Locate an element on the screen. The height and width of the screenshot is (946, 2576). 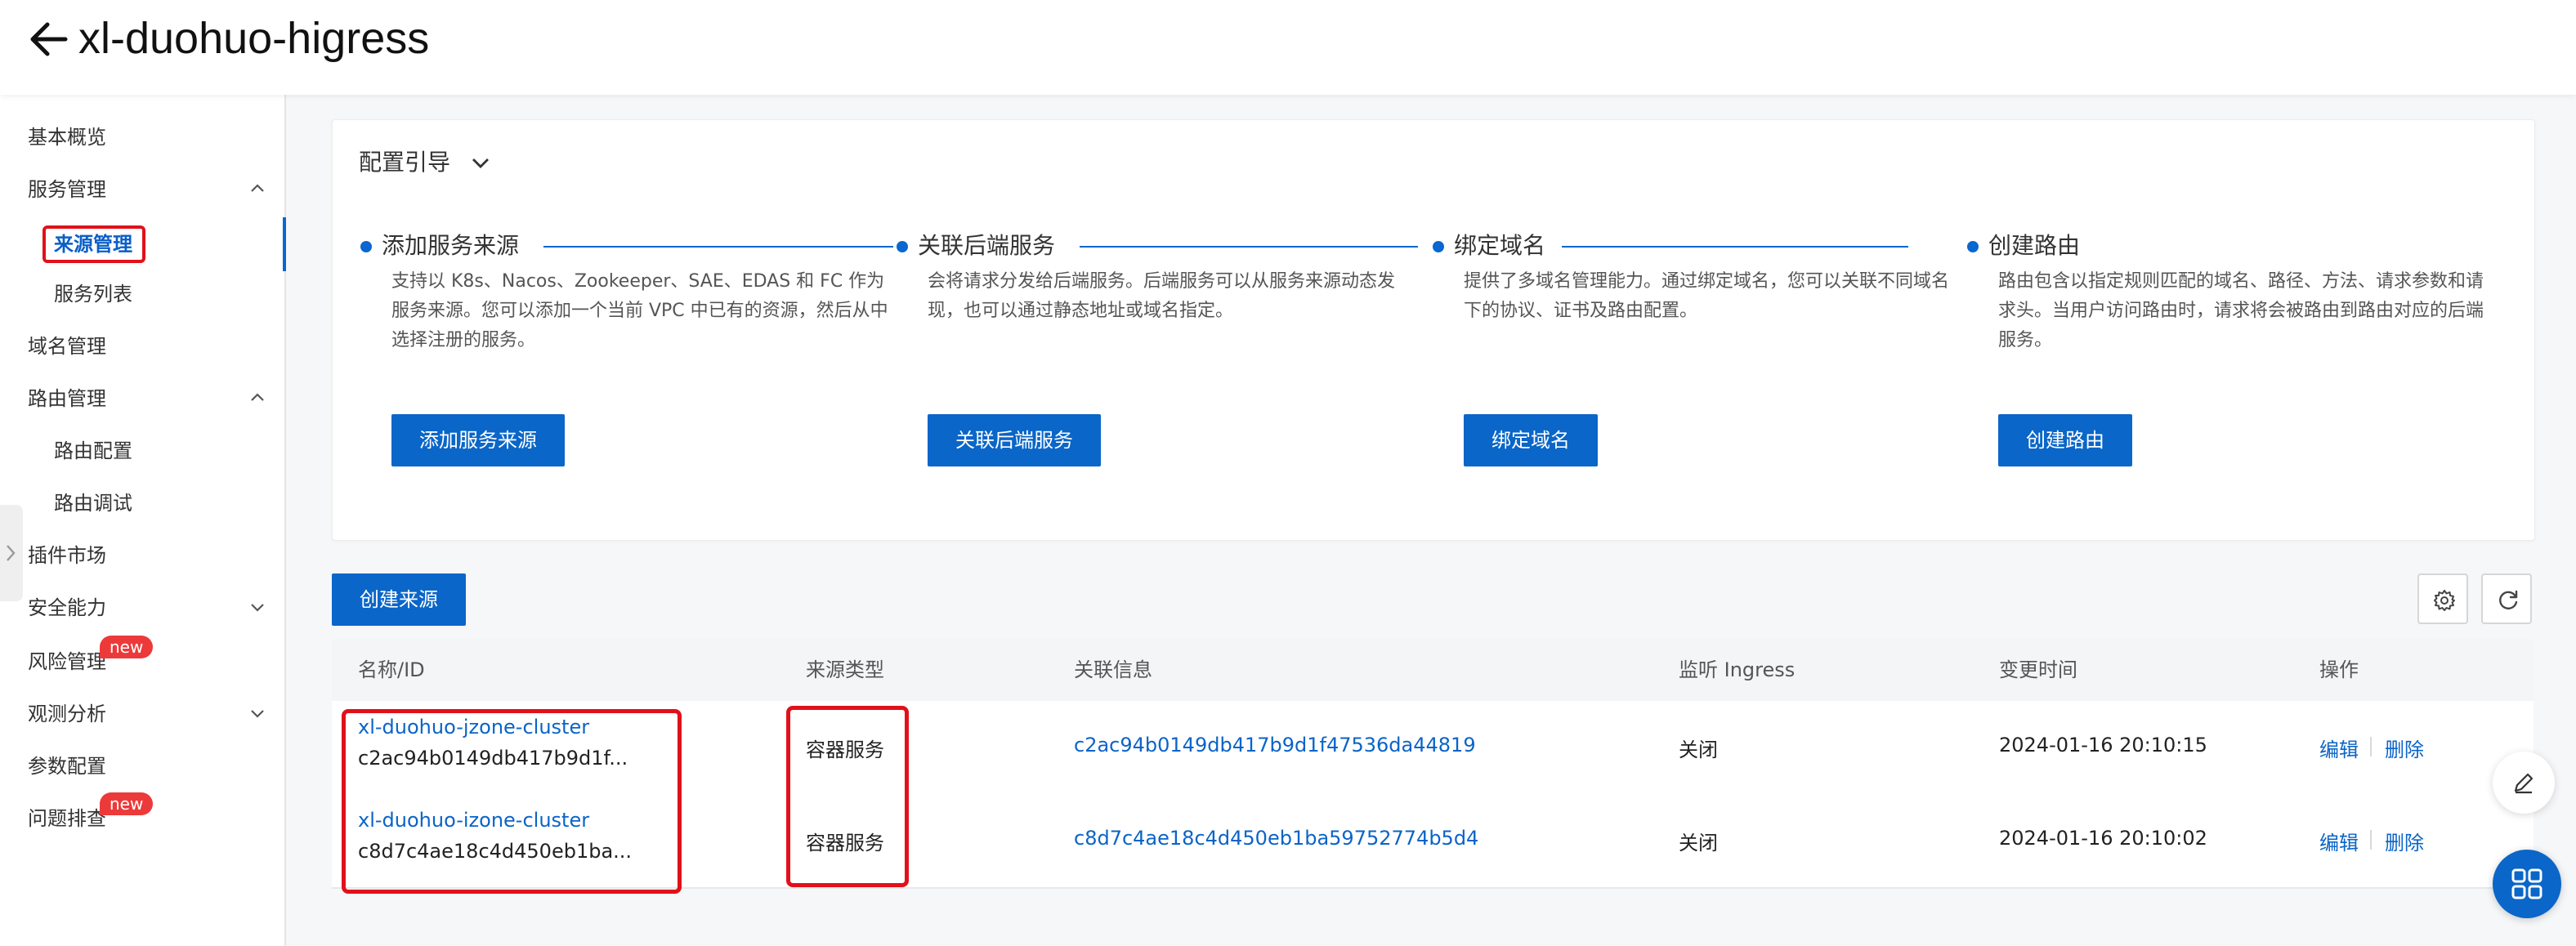
settings-button is located at coordinates (2442, 599).